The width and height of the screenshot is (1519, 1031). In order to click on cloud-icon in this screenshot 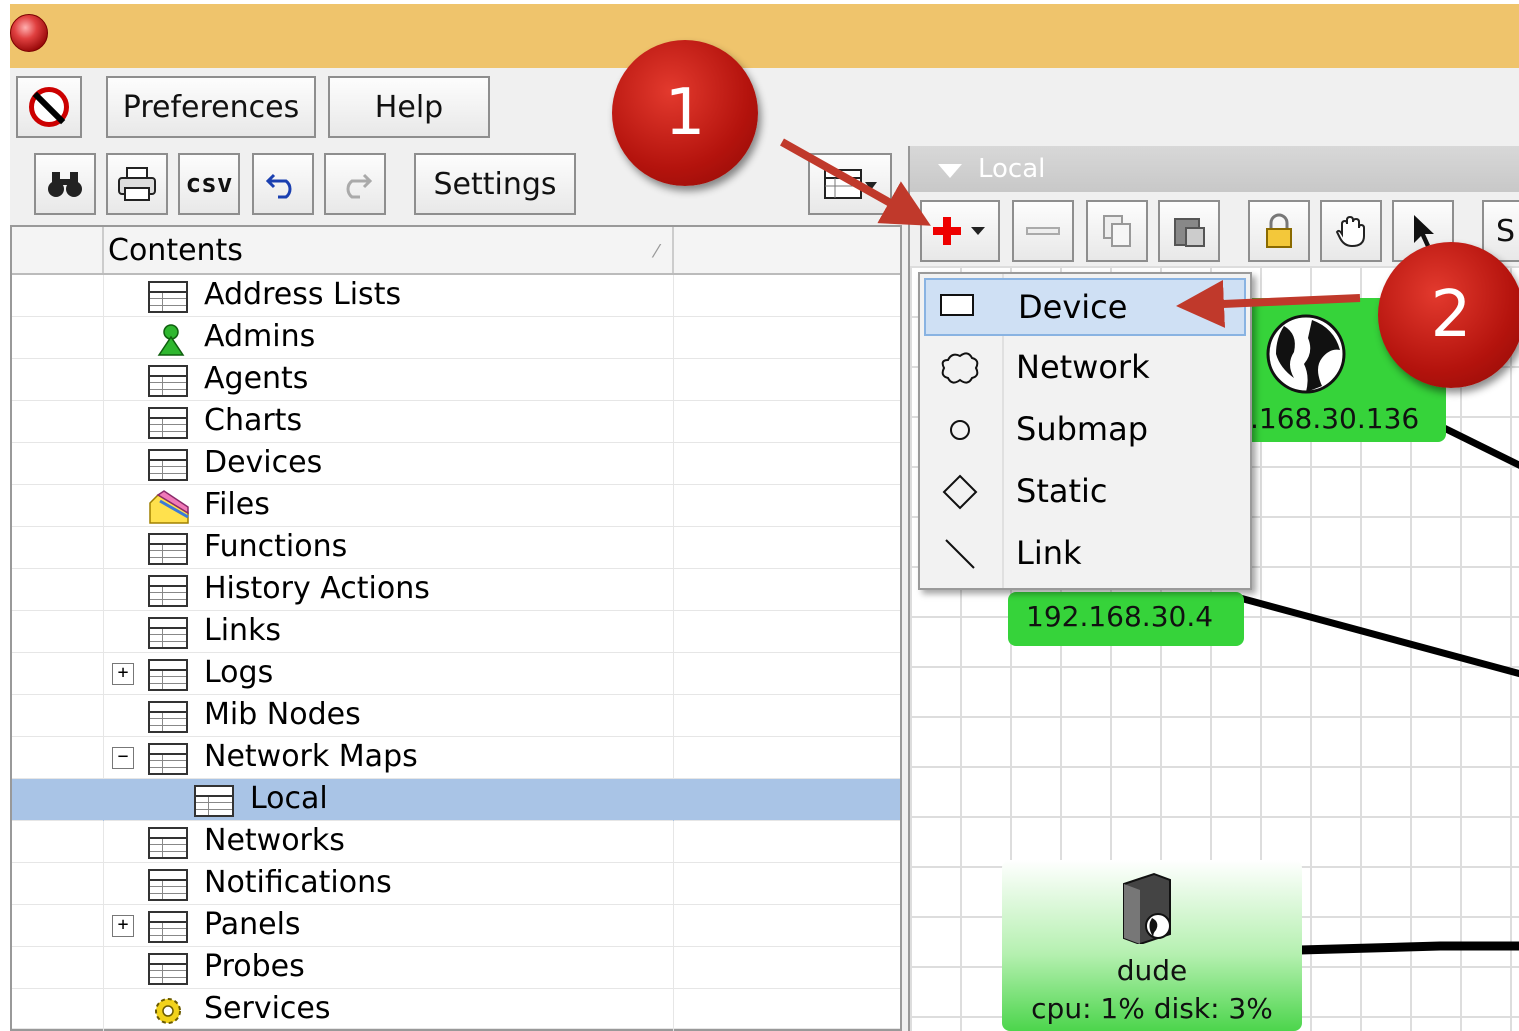, I will do `click(960, 368)`.